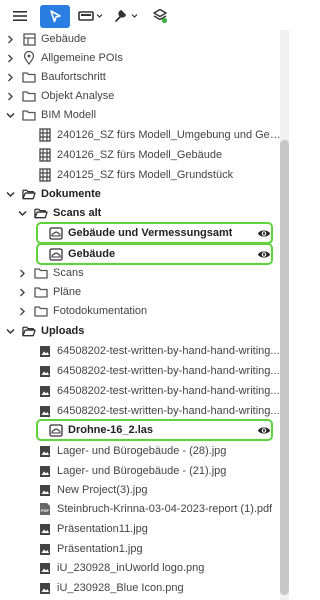 Image resolution: width=320 pixels, height=600 pixels. I want to click on layers-icon, so click(160, 16).